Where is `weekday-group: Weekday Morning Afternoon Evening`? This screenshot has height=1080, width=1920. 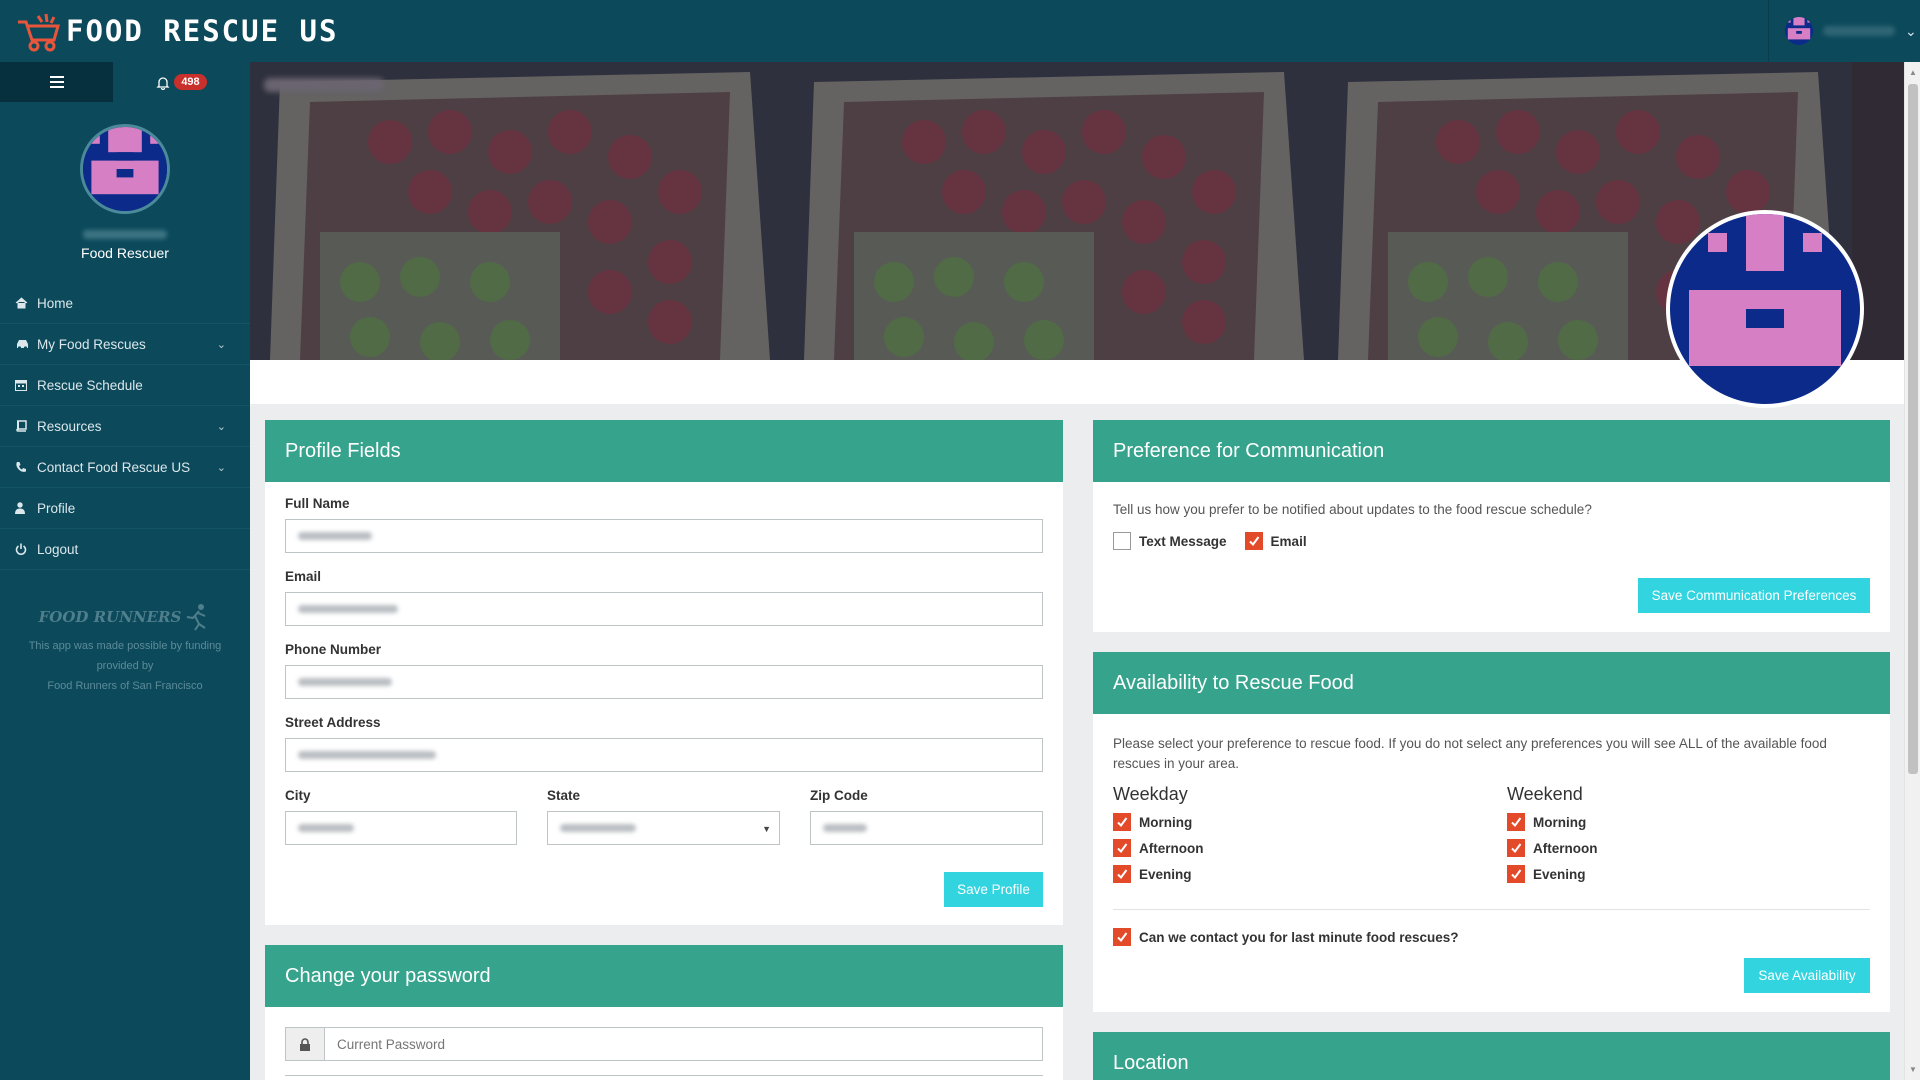
weekday-group: Weekday Morning Afternoon Evening is located at coordinates (1310, 831).